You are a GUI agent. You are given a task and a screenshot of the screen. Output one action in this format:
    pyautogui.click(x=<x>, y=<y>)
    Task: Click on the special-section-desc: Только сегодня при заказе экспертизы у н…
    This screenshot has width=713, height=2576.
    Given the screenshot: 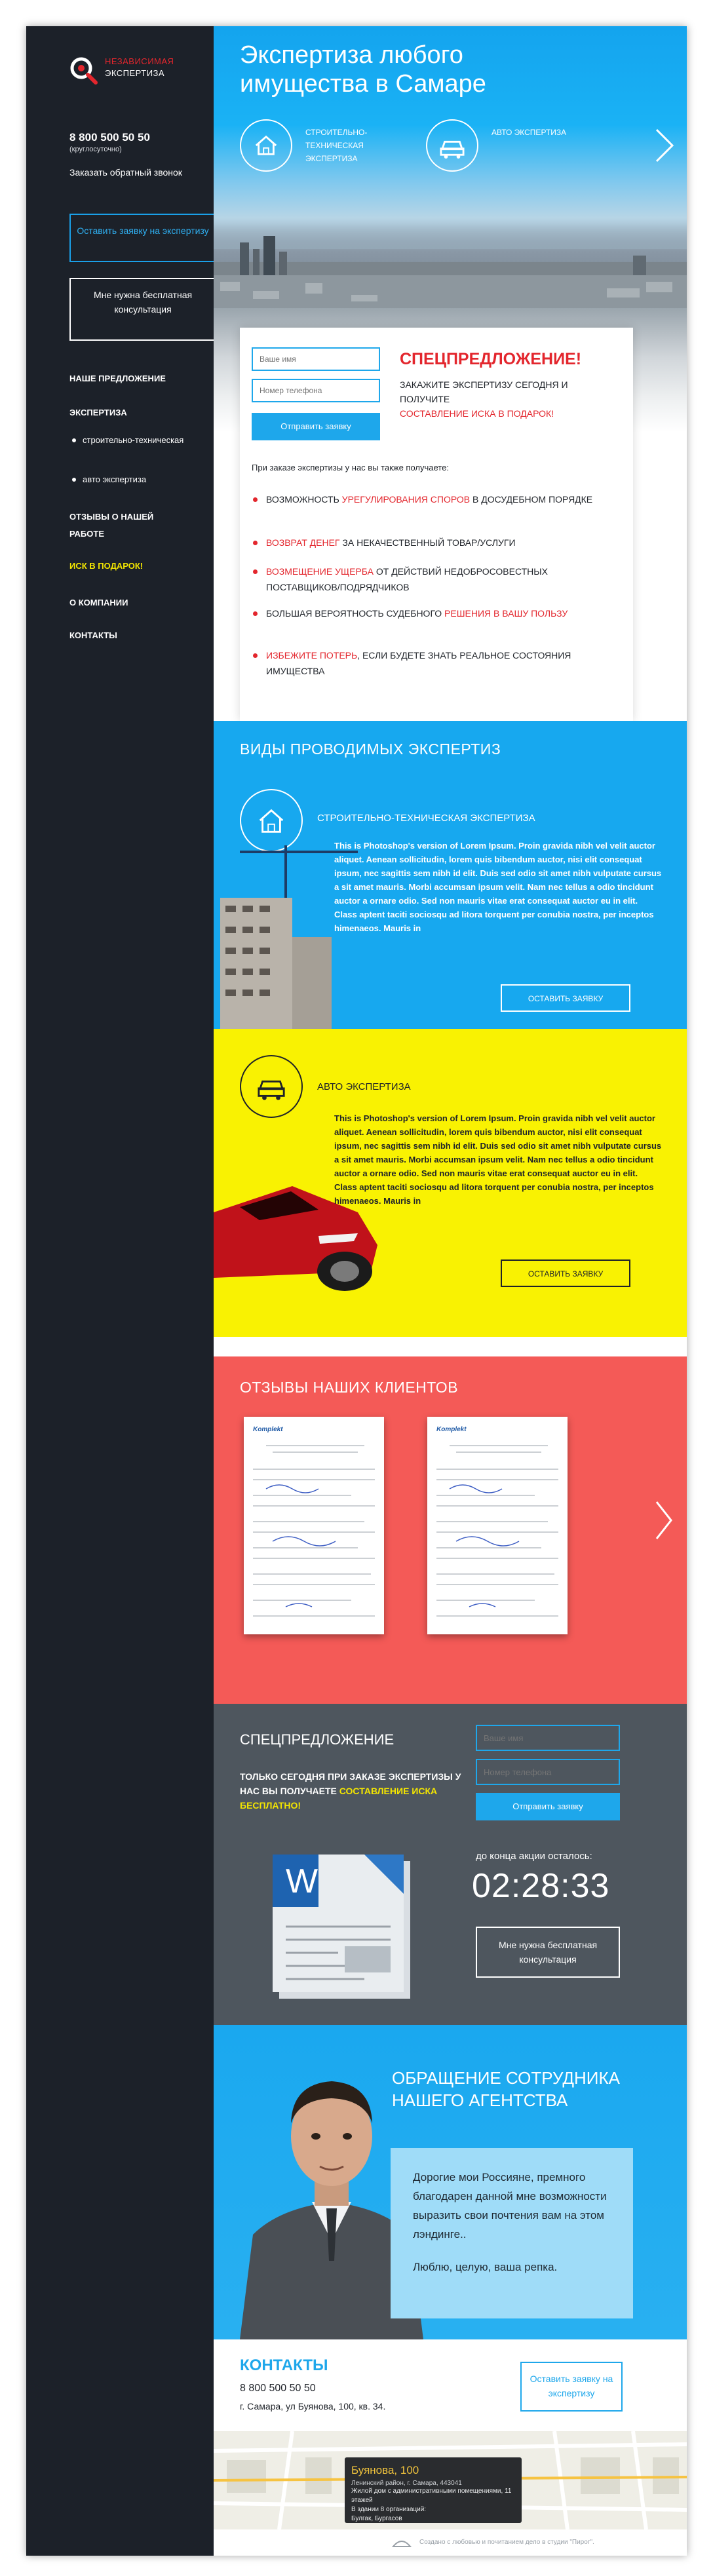 What is the action you would take?
    pyautogui.click(x=351, y=1791)
    